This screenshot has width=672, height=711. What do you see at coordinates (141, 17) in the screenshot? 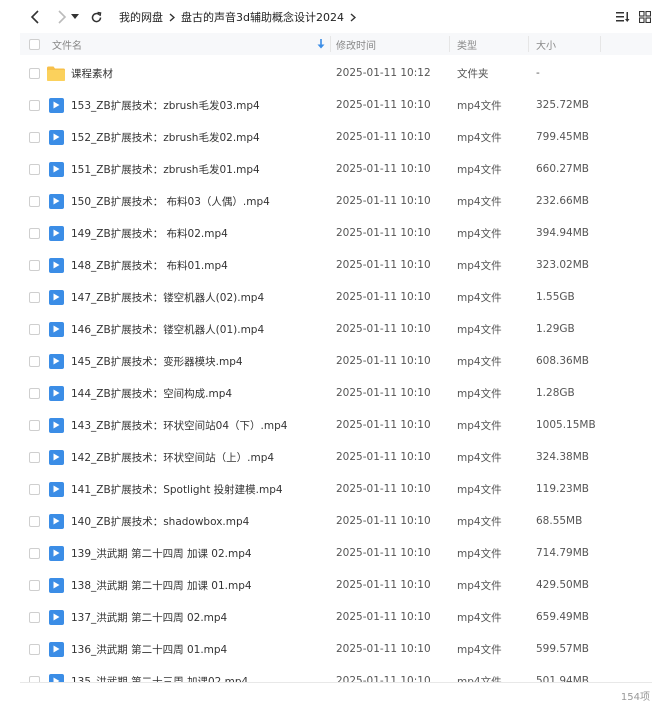
I see `breadcrumb-item-root: 我的网盘` at bounding box center [141, 17].